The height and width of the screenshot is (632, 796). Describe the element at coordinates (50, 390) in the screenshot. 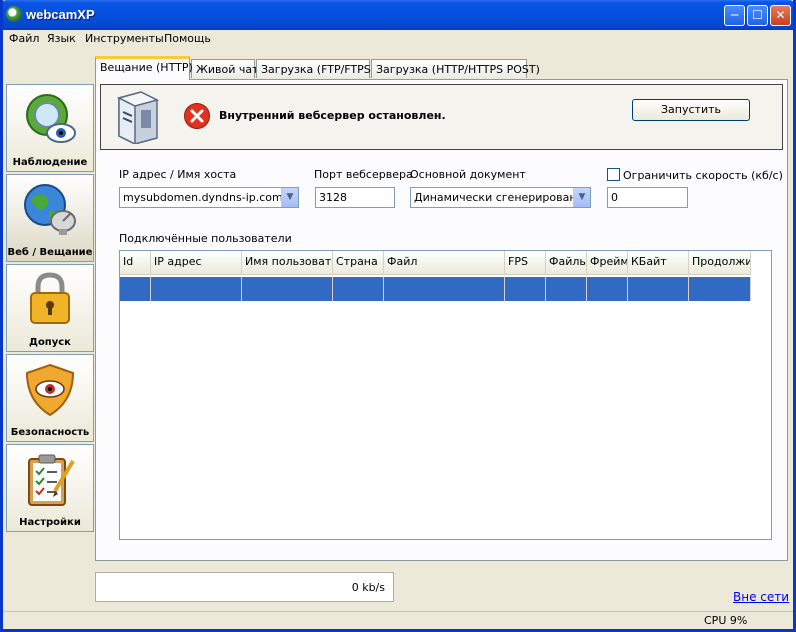

I see `eye-shield-icon` at that location.